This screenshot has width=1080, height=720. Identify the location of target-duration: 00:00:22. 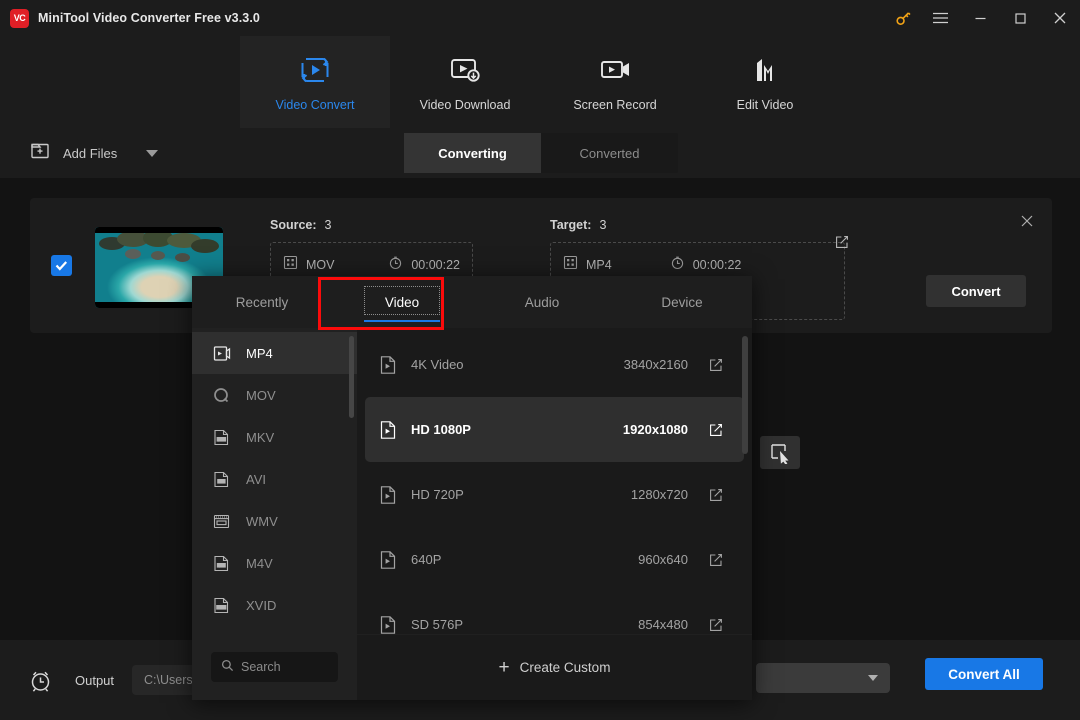
(717, 265).